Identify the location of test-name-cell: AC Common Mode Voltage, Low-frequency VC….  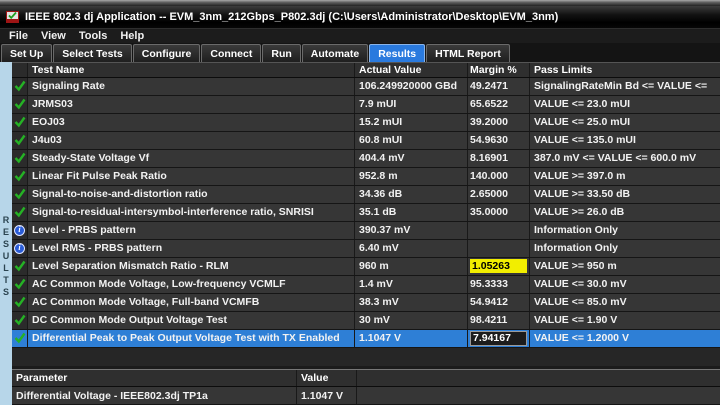
(191, 284).